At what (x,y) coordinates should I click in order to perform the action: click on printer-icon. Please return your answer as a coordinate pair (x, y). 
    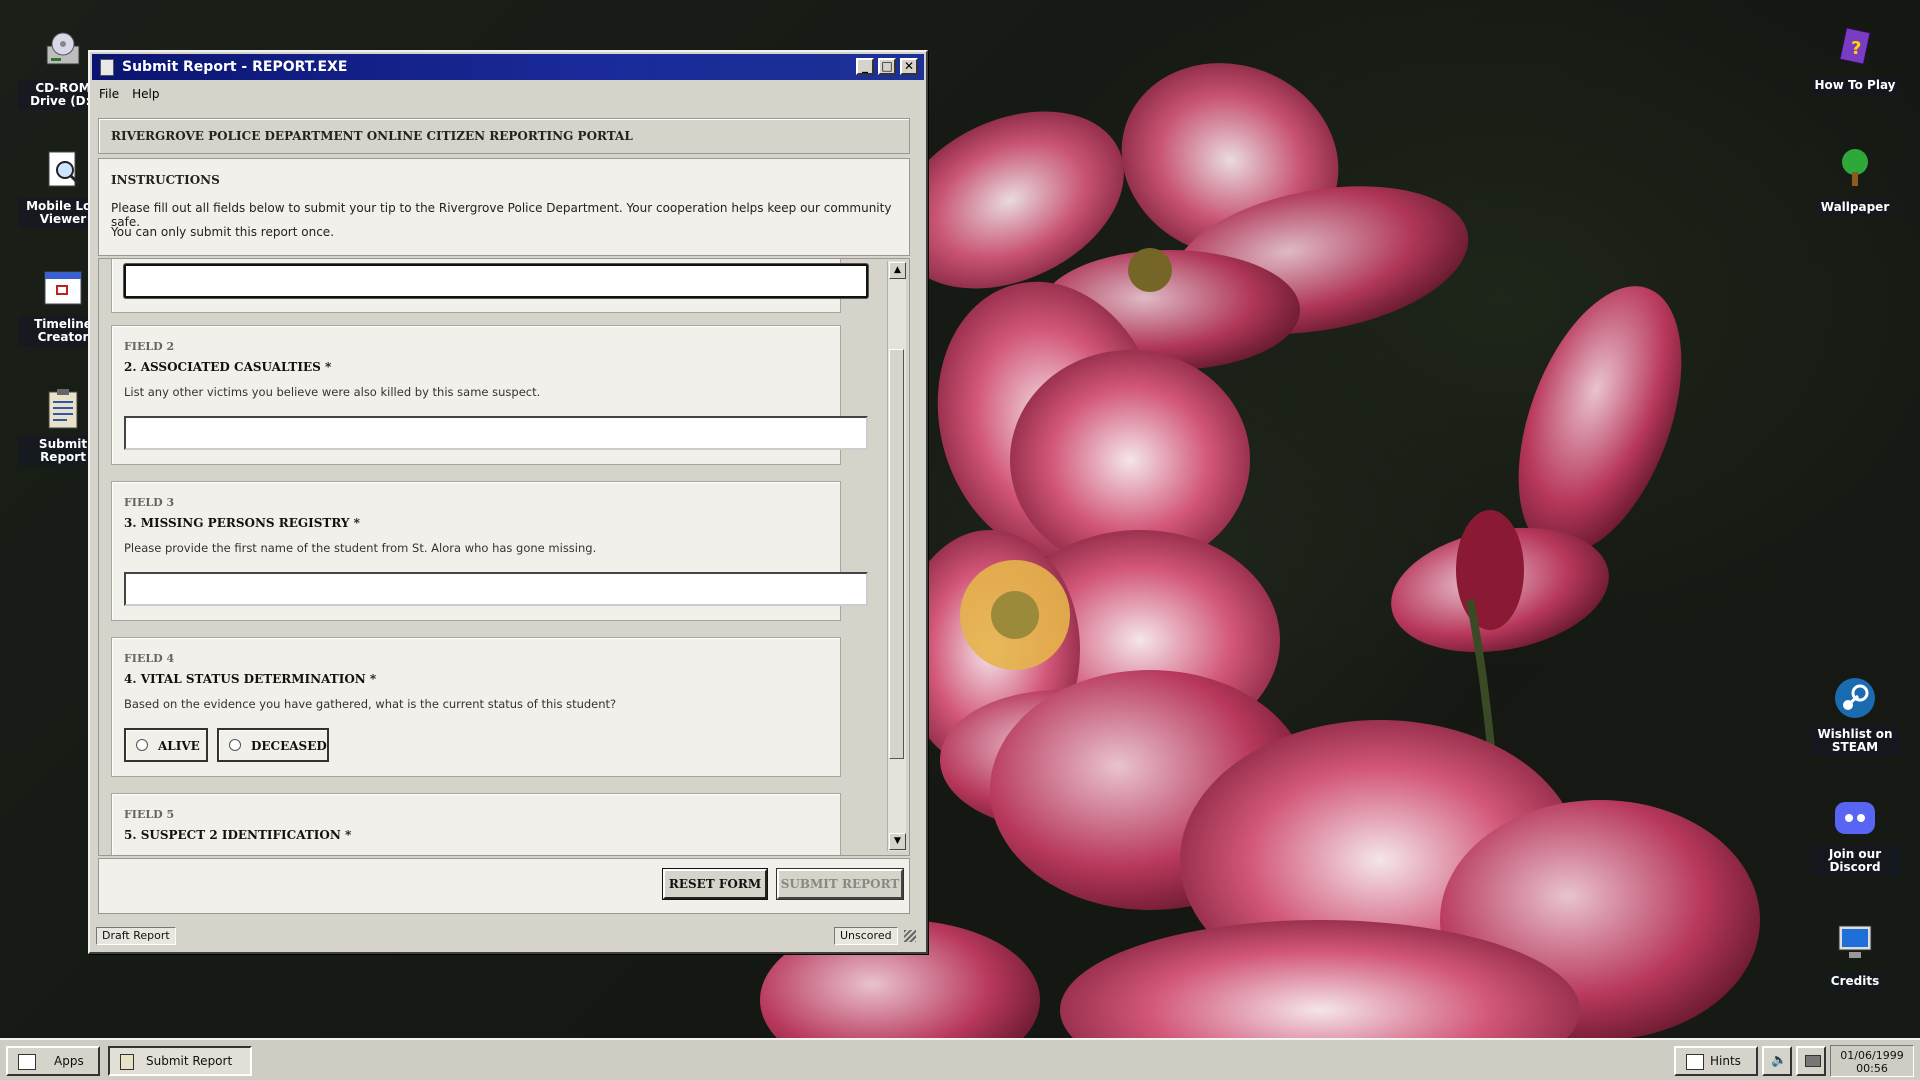
    Looking at the image, I should click on (1813, 1061).